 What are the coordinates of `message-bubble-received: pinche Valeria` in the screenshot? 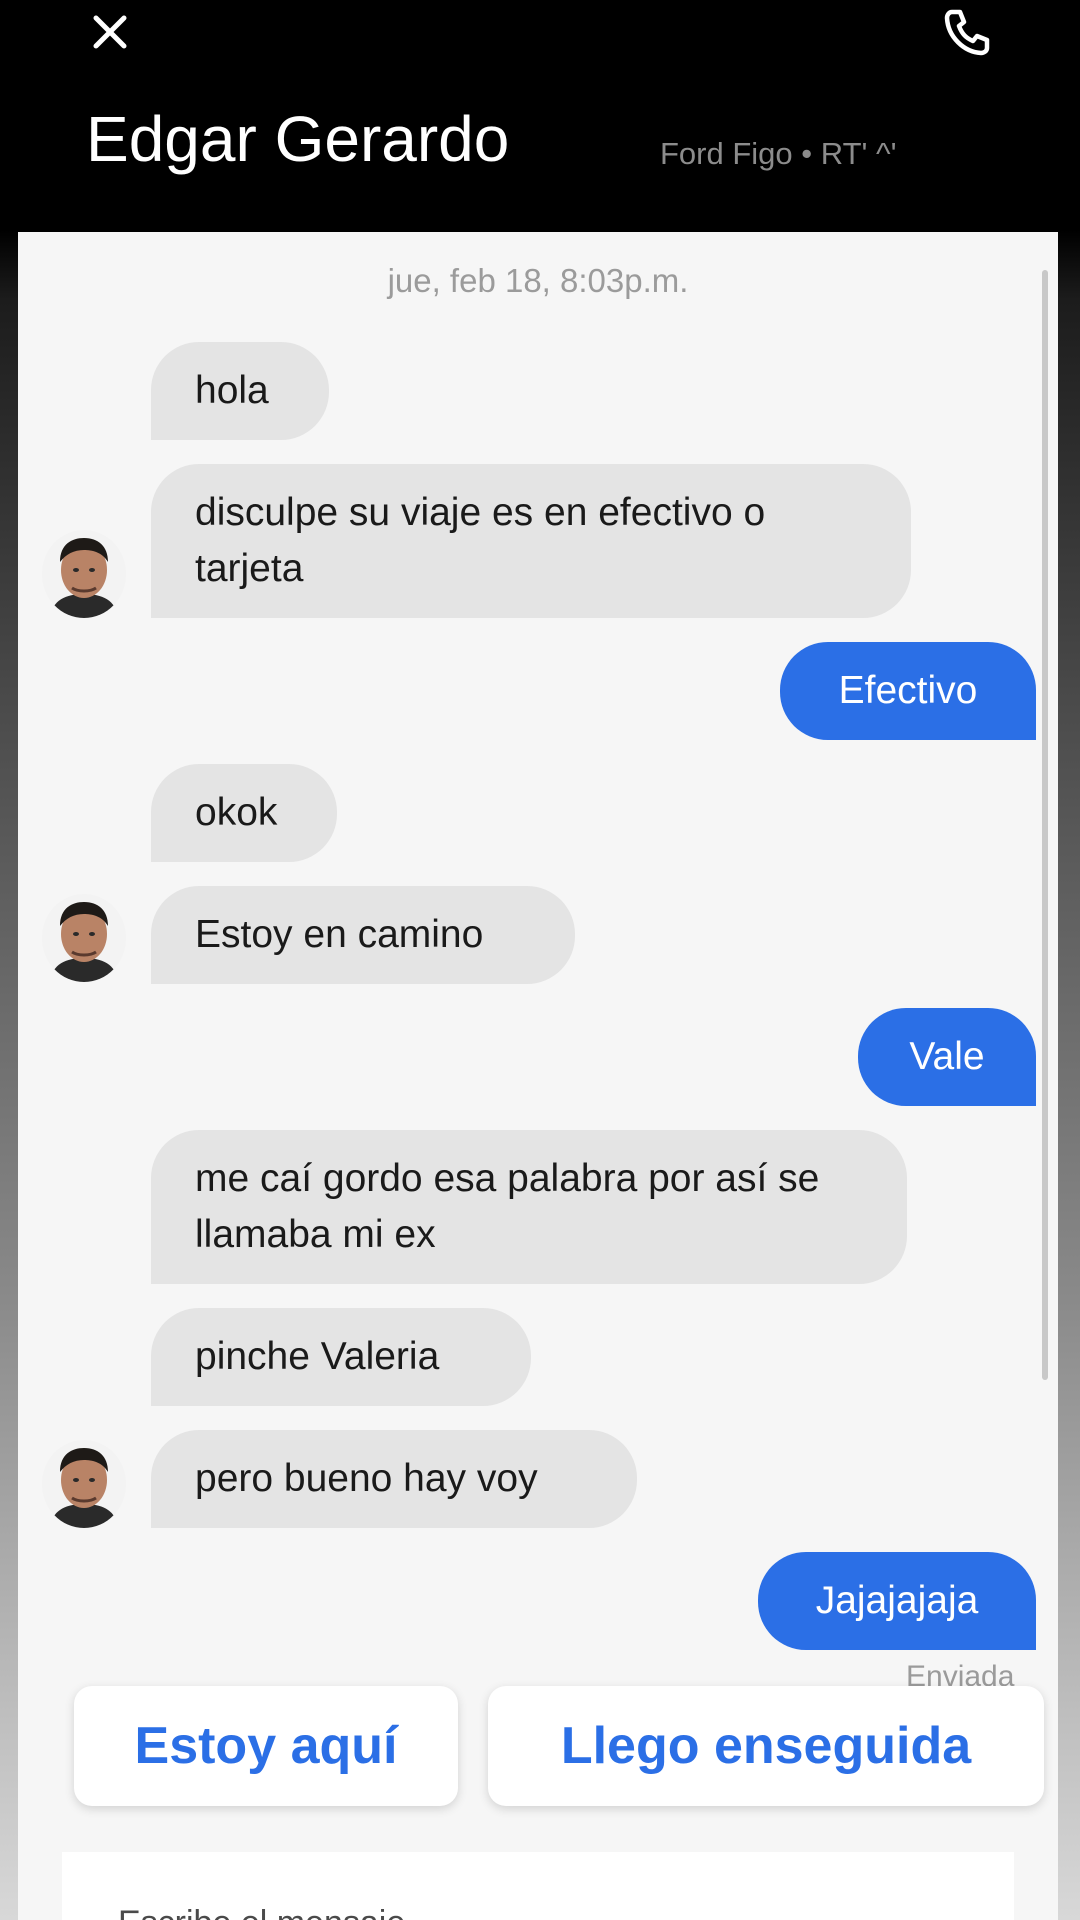 It's located at (341, 1357).